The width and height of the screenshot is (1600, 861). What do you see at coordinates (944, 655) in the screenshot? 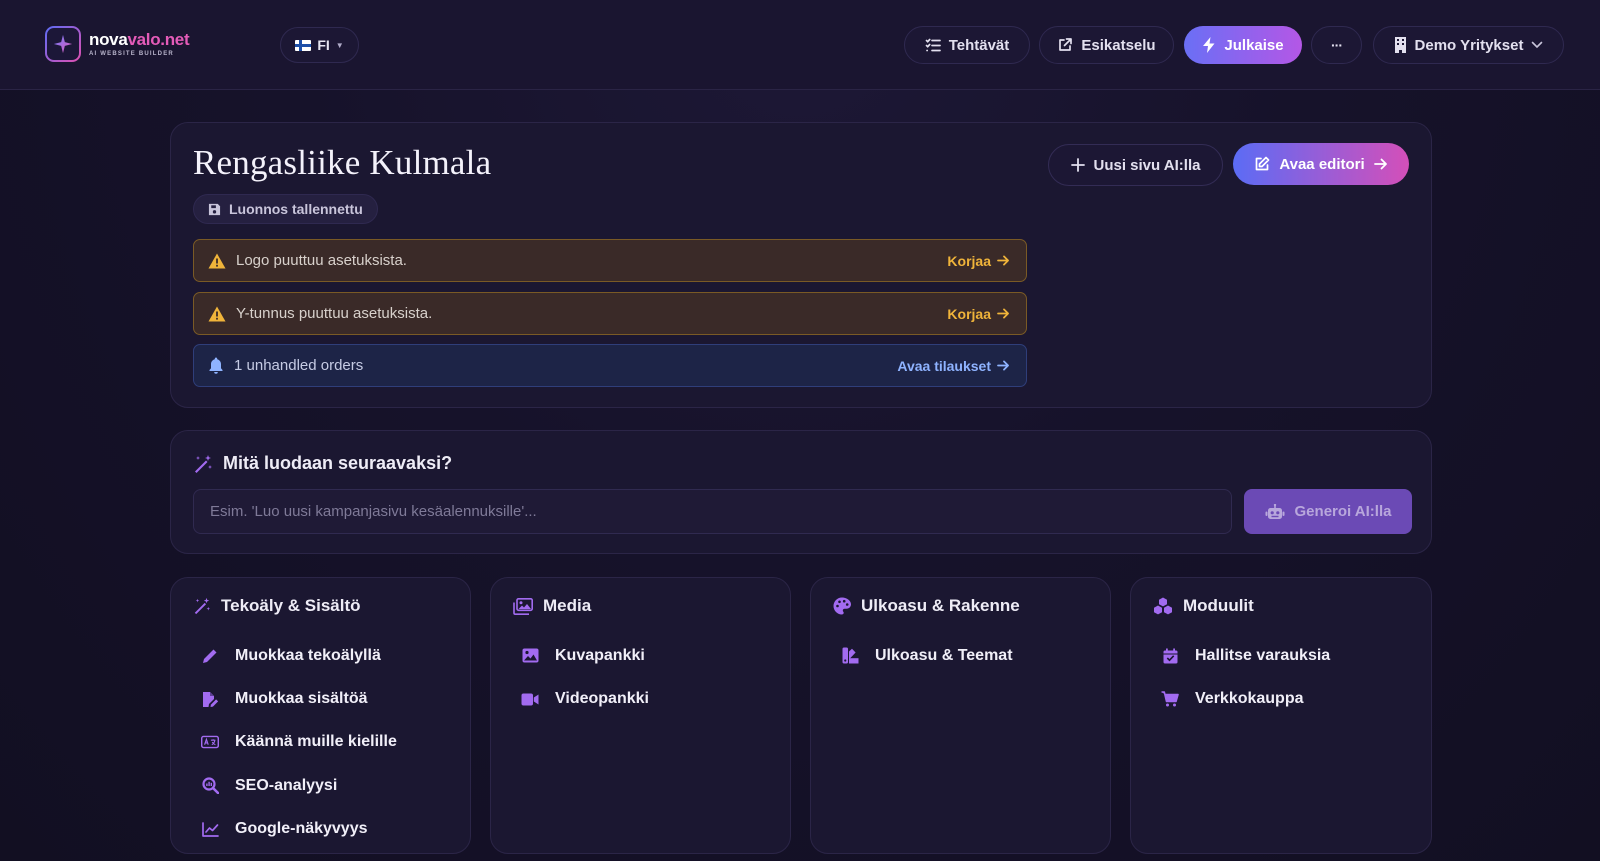
I see `tool-item-label: Ulkoasu & Teemat` at bounding box center [944, 655].